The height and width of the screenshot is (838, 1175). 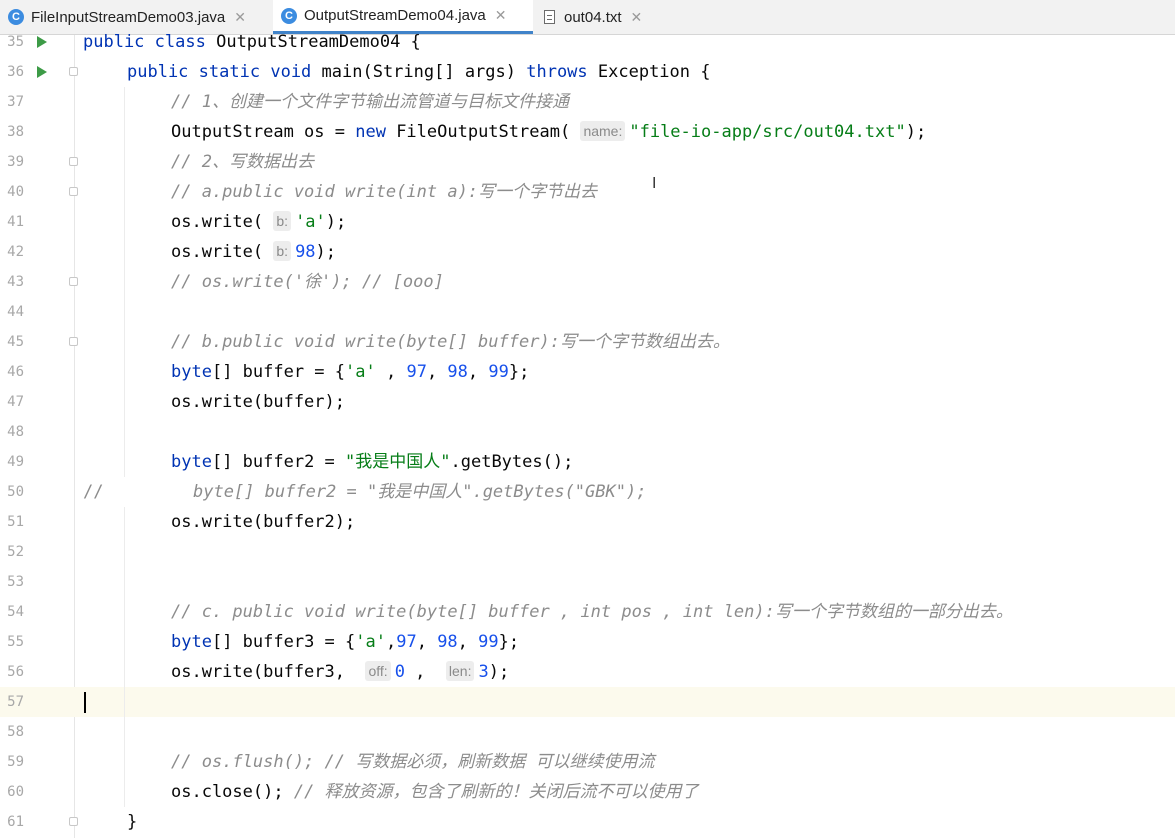 What do you see at coordinates (252, 42) in the screenshot?
I see `code-text: public class OutputStreamDemo04 {` at bounding box center [252, 42].